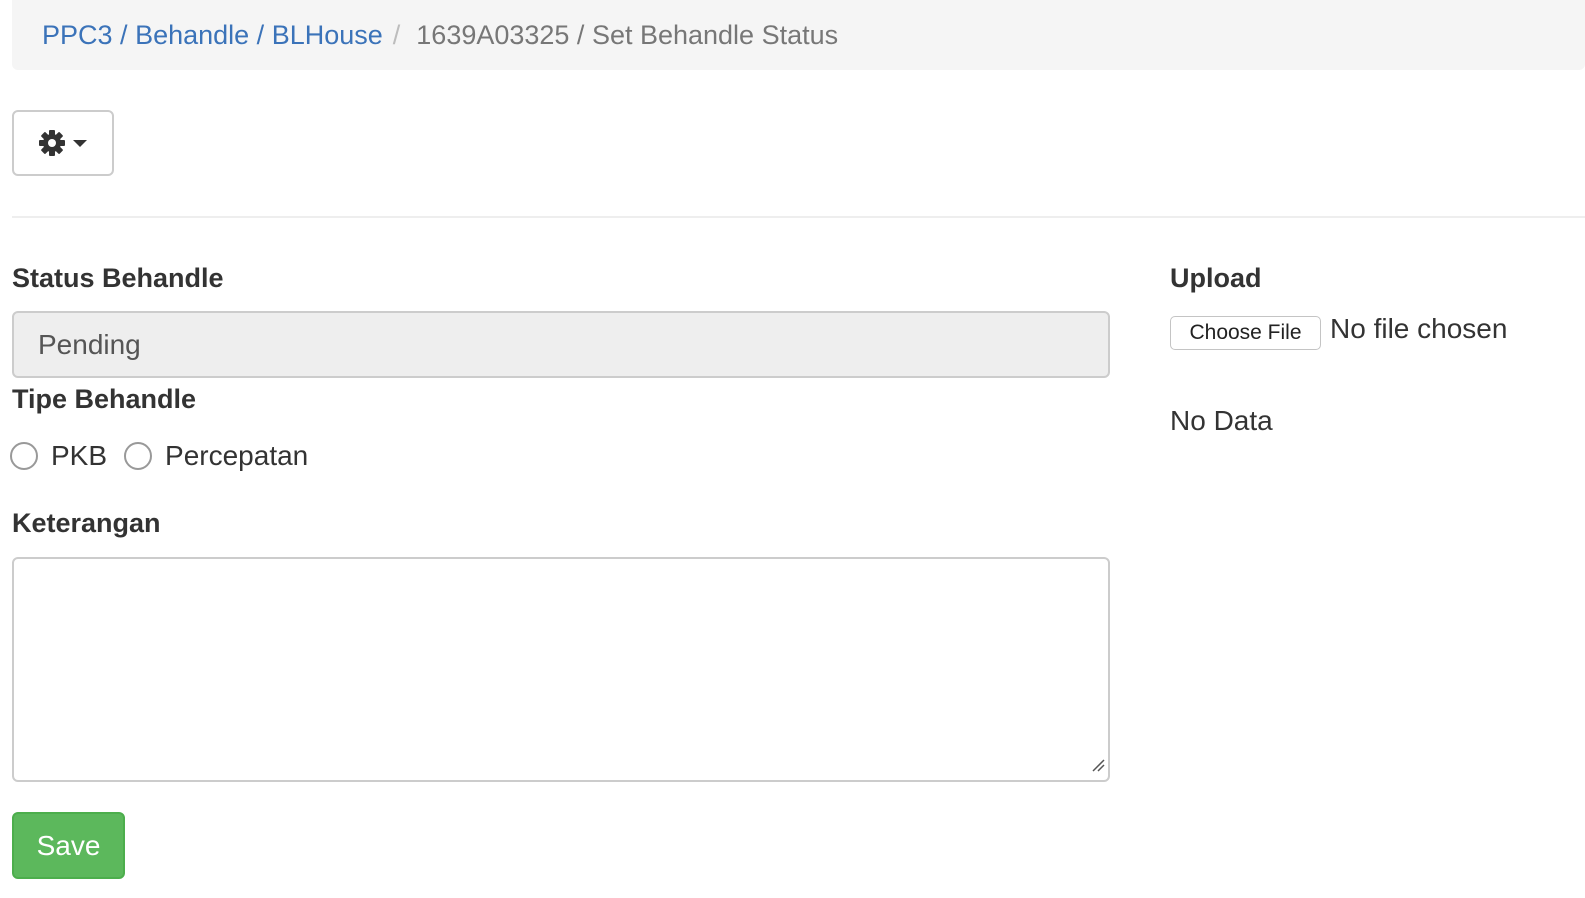  What do you see at coordinates (118, 278) in the screenshot?
I see `status-behandle-label: Status Behandle` at bounding box center [118, 278].